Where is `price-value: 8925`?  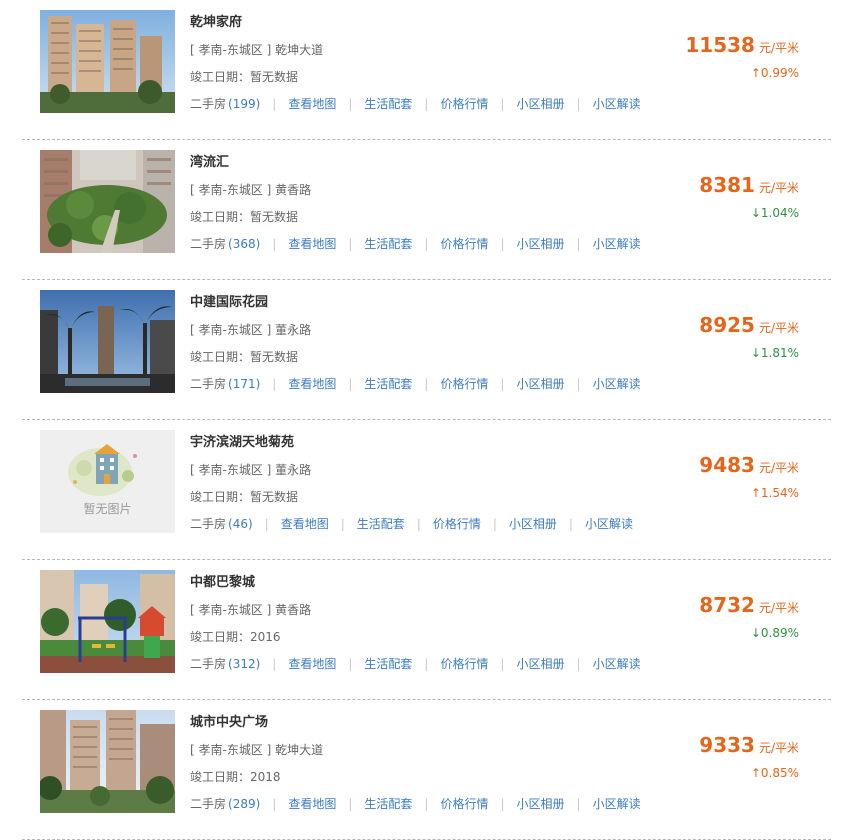
price-value: 8925 is located at coordinates (727, 325).